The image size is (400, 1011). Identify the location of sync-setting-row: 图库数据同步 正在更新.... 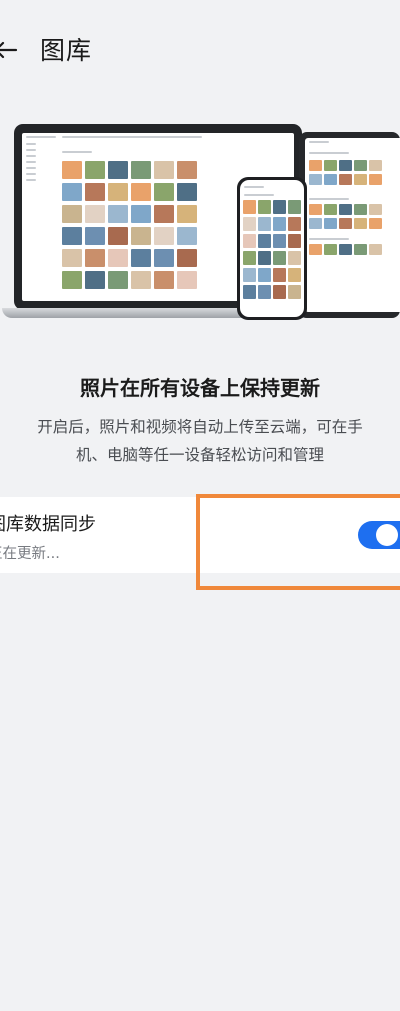
(200, 535).